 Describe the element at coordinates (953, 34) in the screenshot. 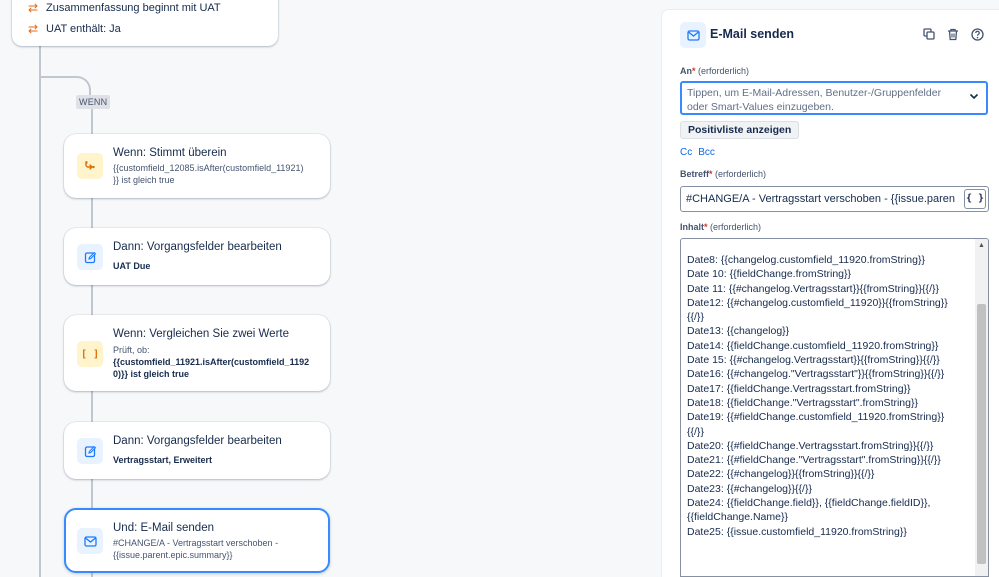

I see `delete-icon` at that location.